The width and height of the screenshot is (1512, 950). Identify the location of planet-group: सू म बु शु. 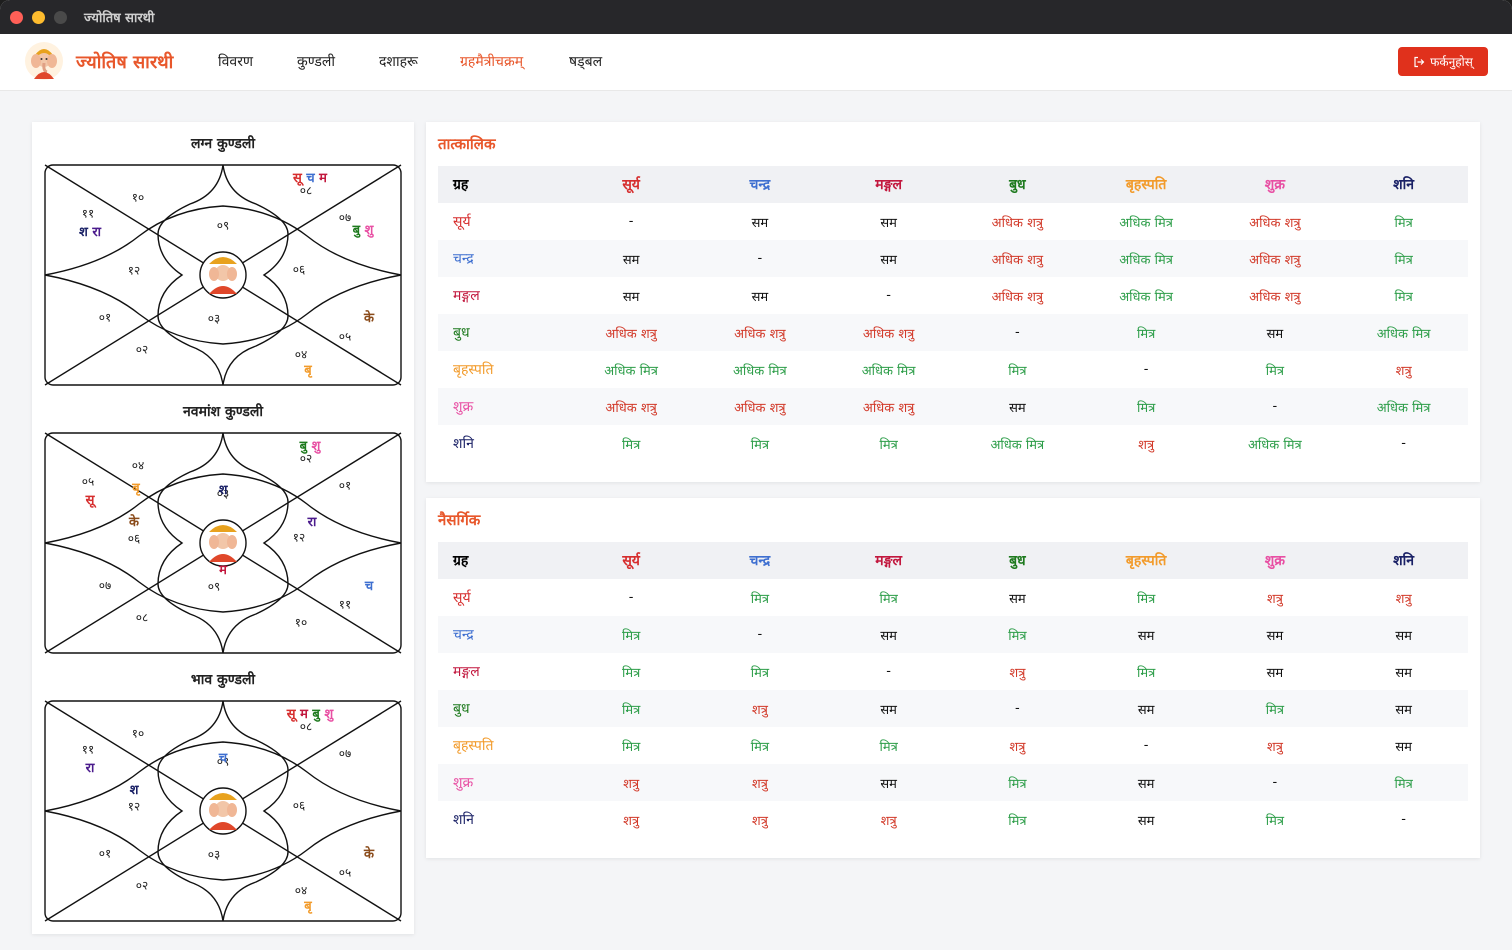
(310, 714).